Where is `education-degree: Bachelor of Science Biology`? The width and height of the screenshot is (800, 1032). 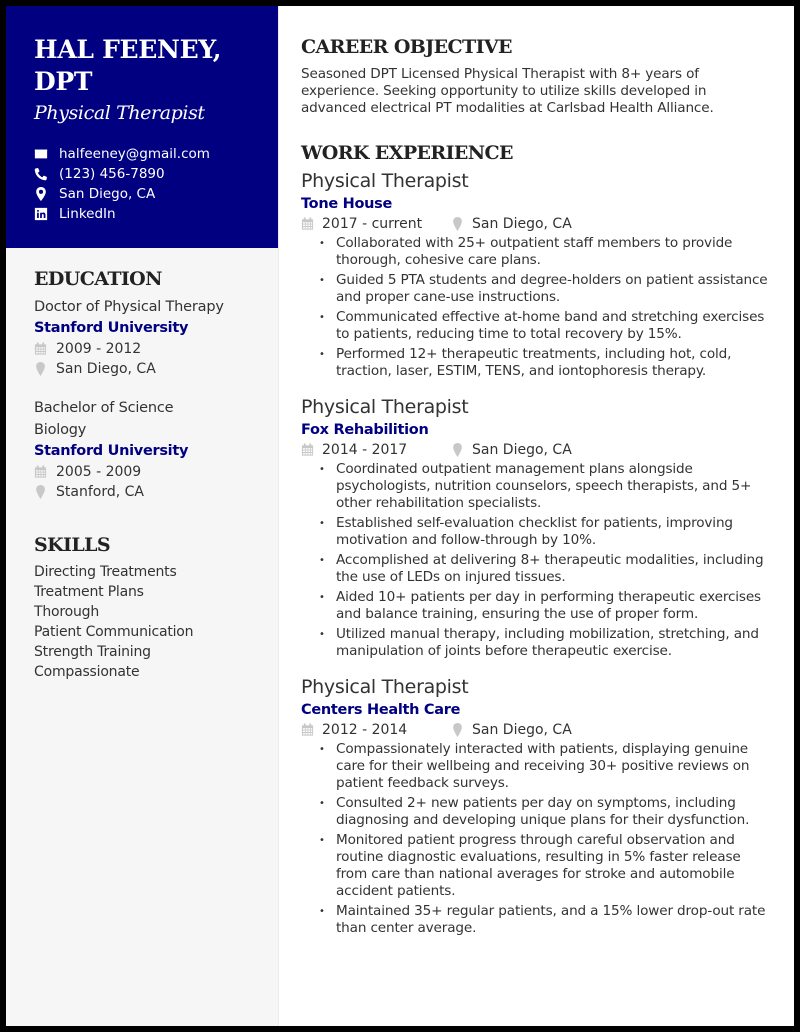 education-degree: Bachelor of Science Biology is located at coordinates (104, 419).